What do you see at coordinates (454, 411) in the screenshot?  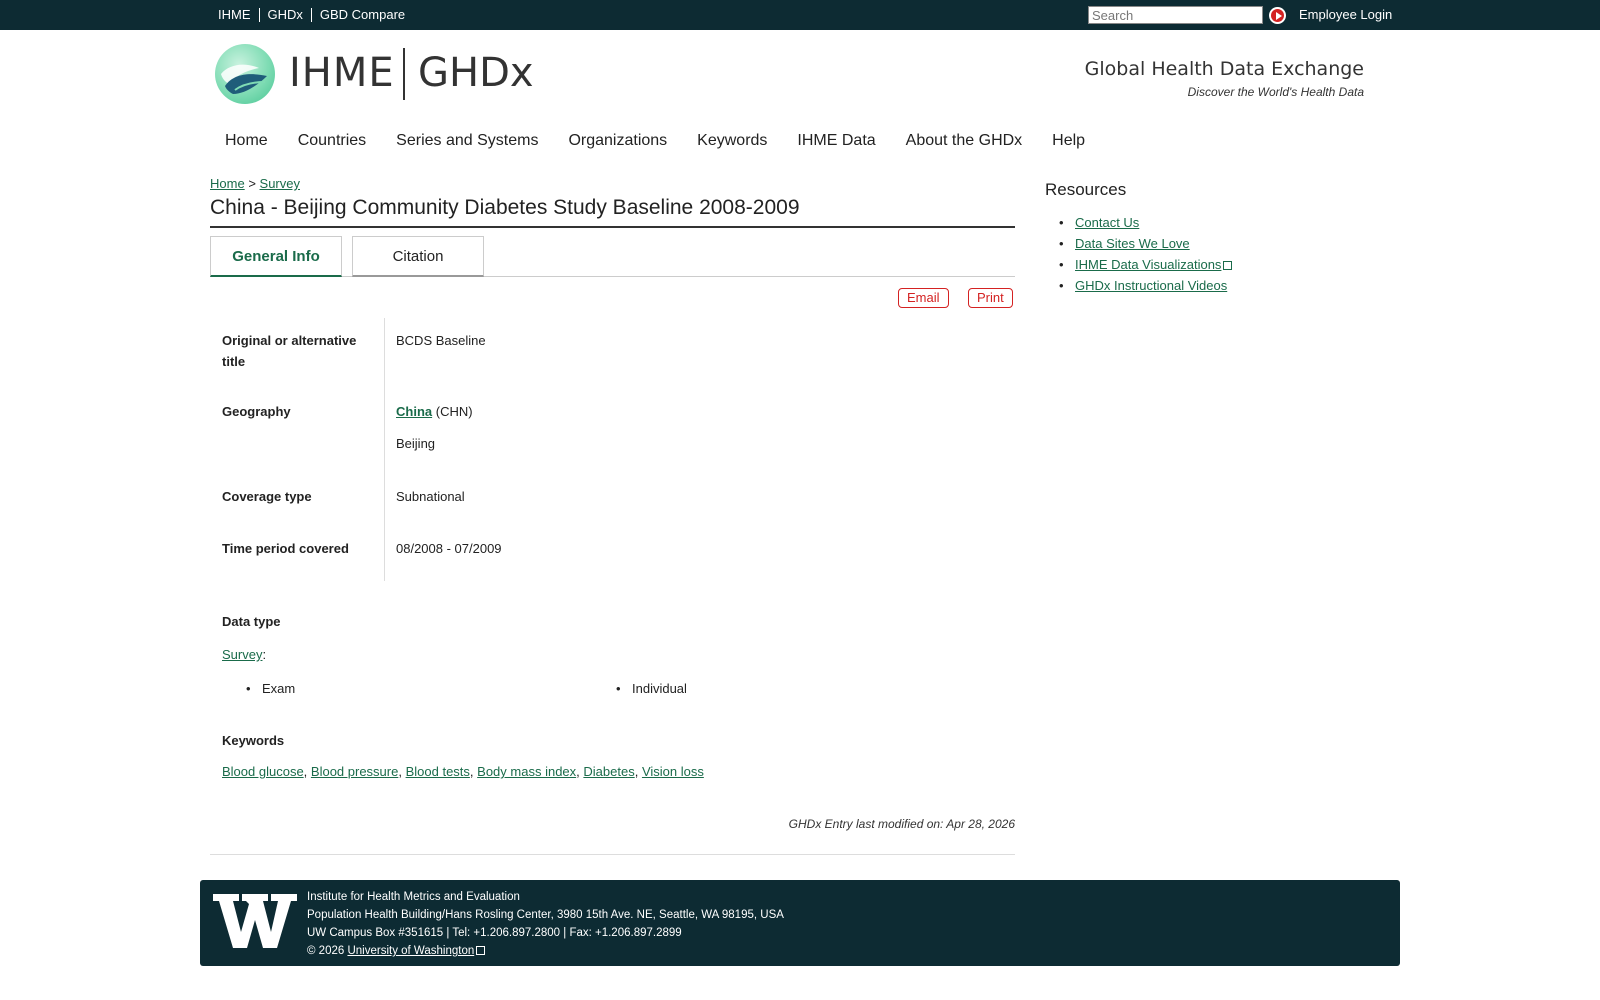 I see `geography-country-code: (CHN)` at bounding box center [454, 411].